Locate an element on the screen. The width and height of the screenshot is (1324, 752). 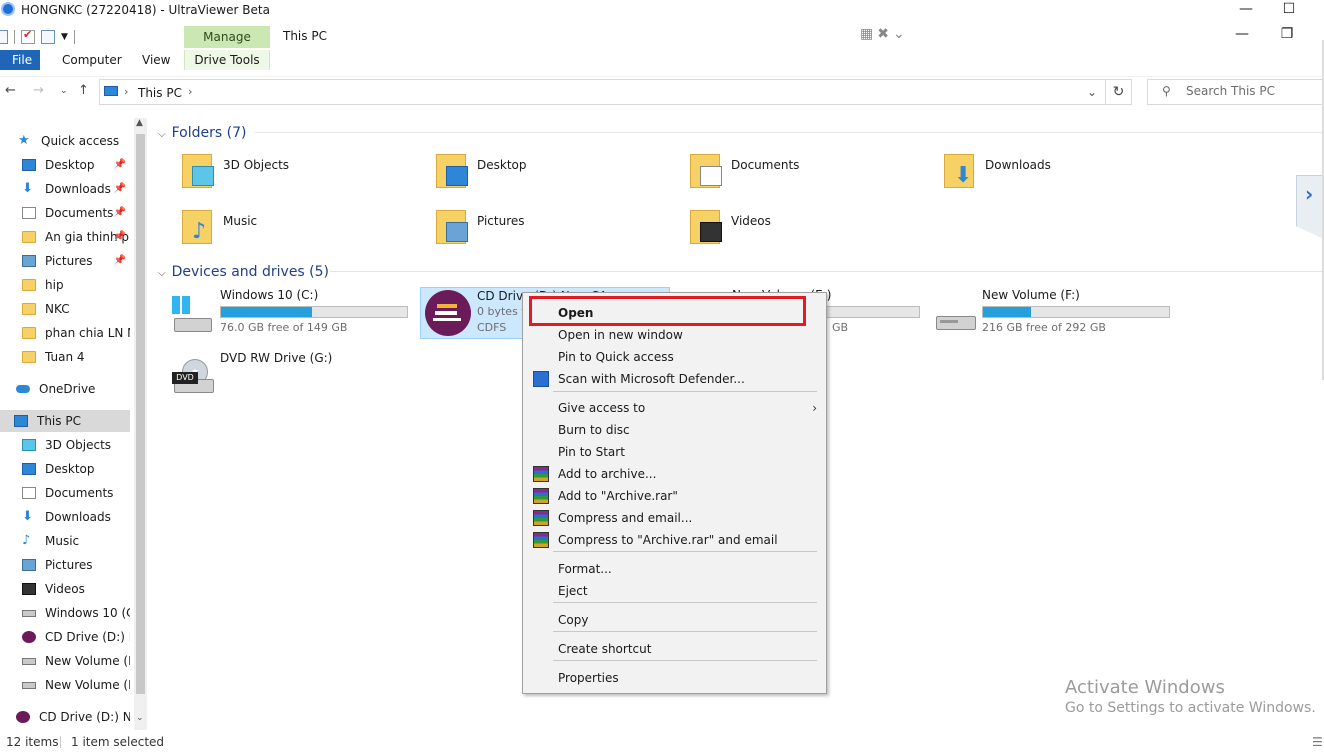
tab-view: View is located at coordinates (156, 60).